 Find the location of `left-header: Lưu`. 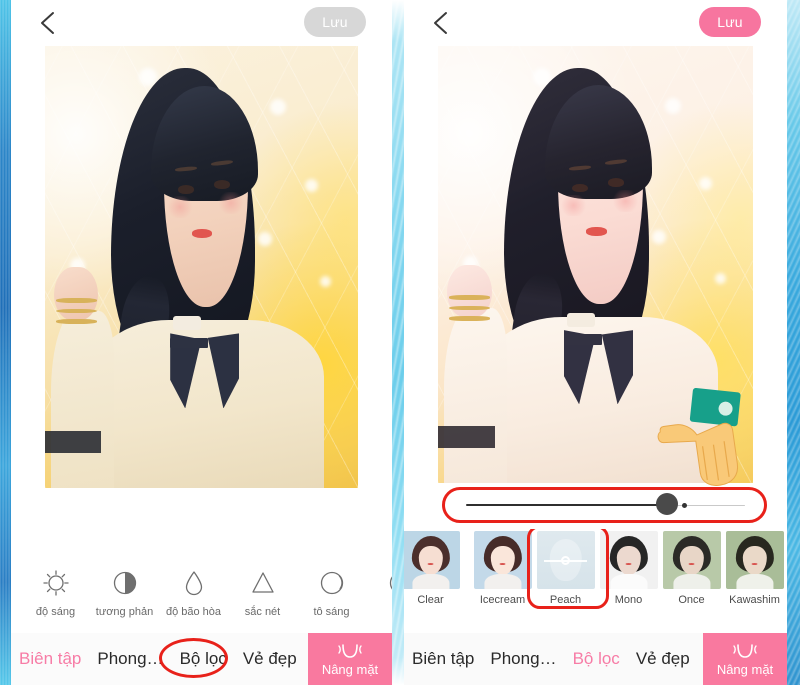

left-header: Lưu is located at coordinates (201, 23).